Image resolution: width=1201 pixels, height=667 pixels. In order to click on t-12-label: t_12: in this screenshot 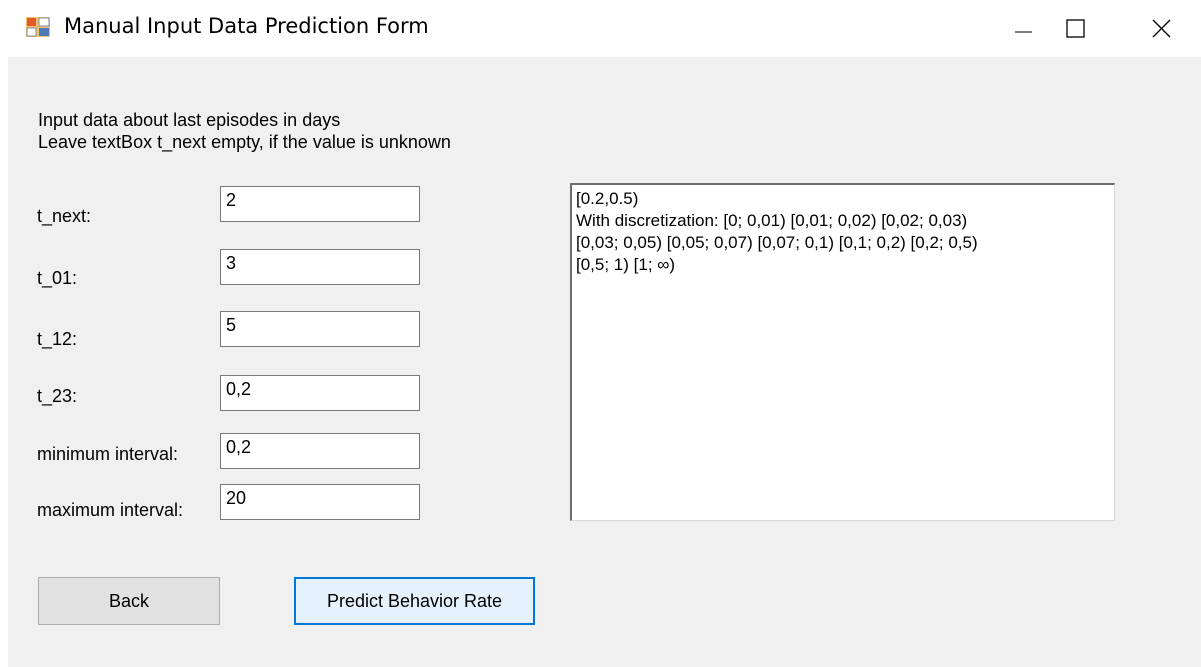, I will do `click(57, 339)`.